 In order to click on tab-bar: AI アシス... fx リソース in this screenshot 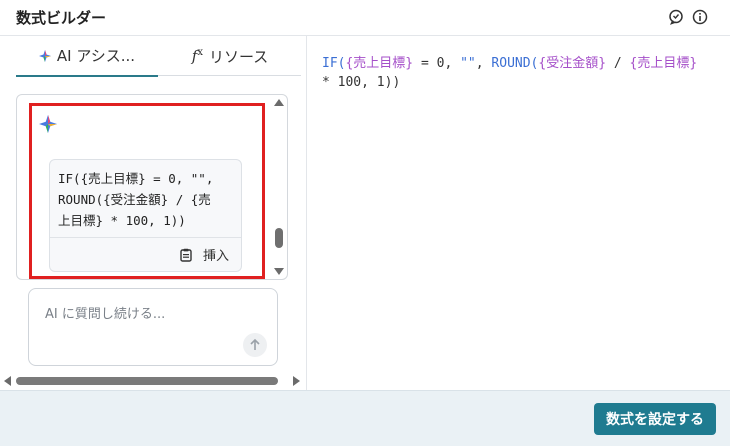, I will do `click(158, 56)`.